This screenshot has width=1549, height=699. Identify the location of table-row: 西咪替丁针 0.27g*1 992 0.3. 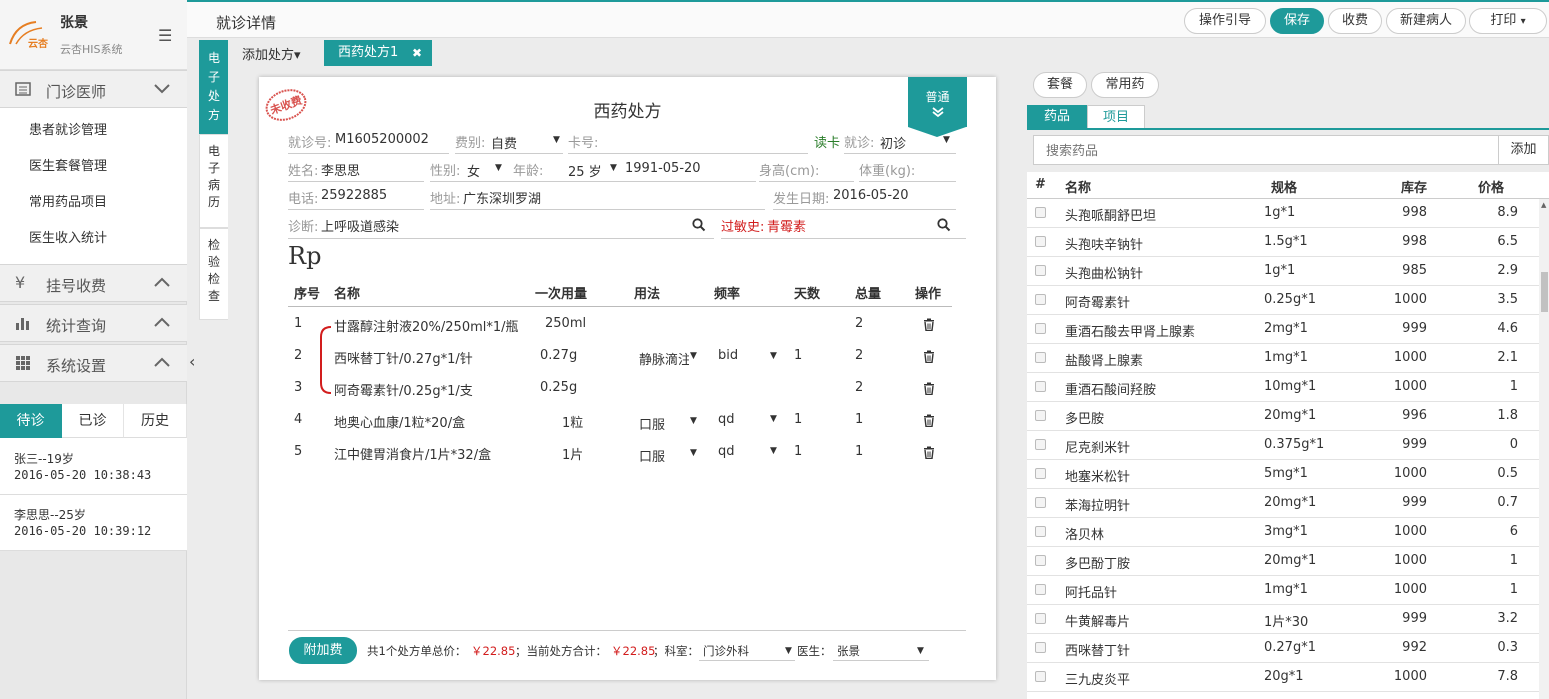
(1283, 648).